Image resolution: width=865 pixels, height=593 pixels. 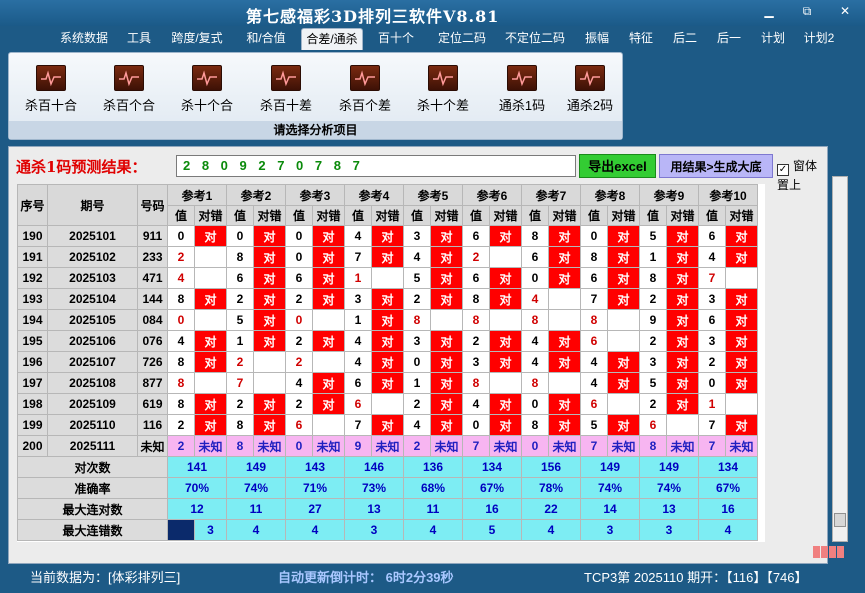 I want to click on header-issue: 期号, so click(x=92, y=205).